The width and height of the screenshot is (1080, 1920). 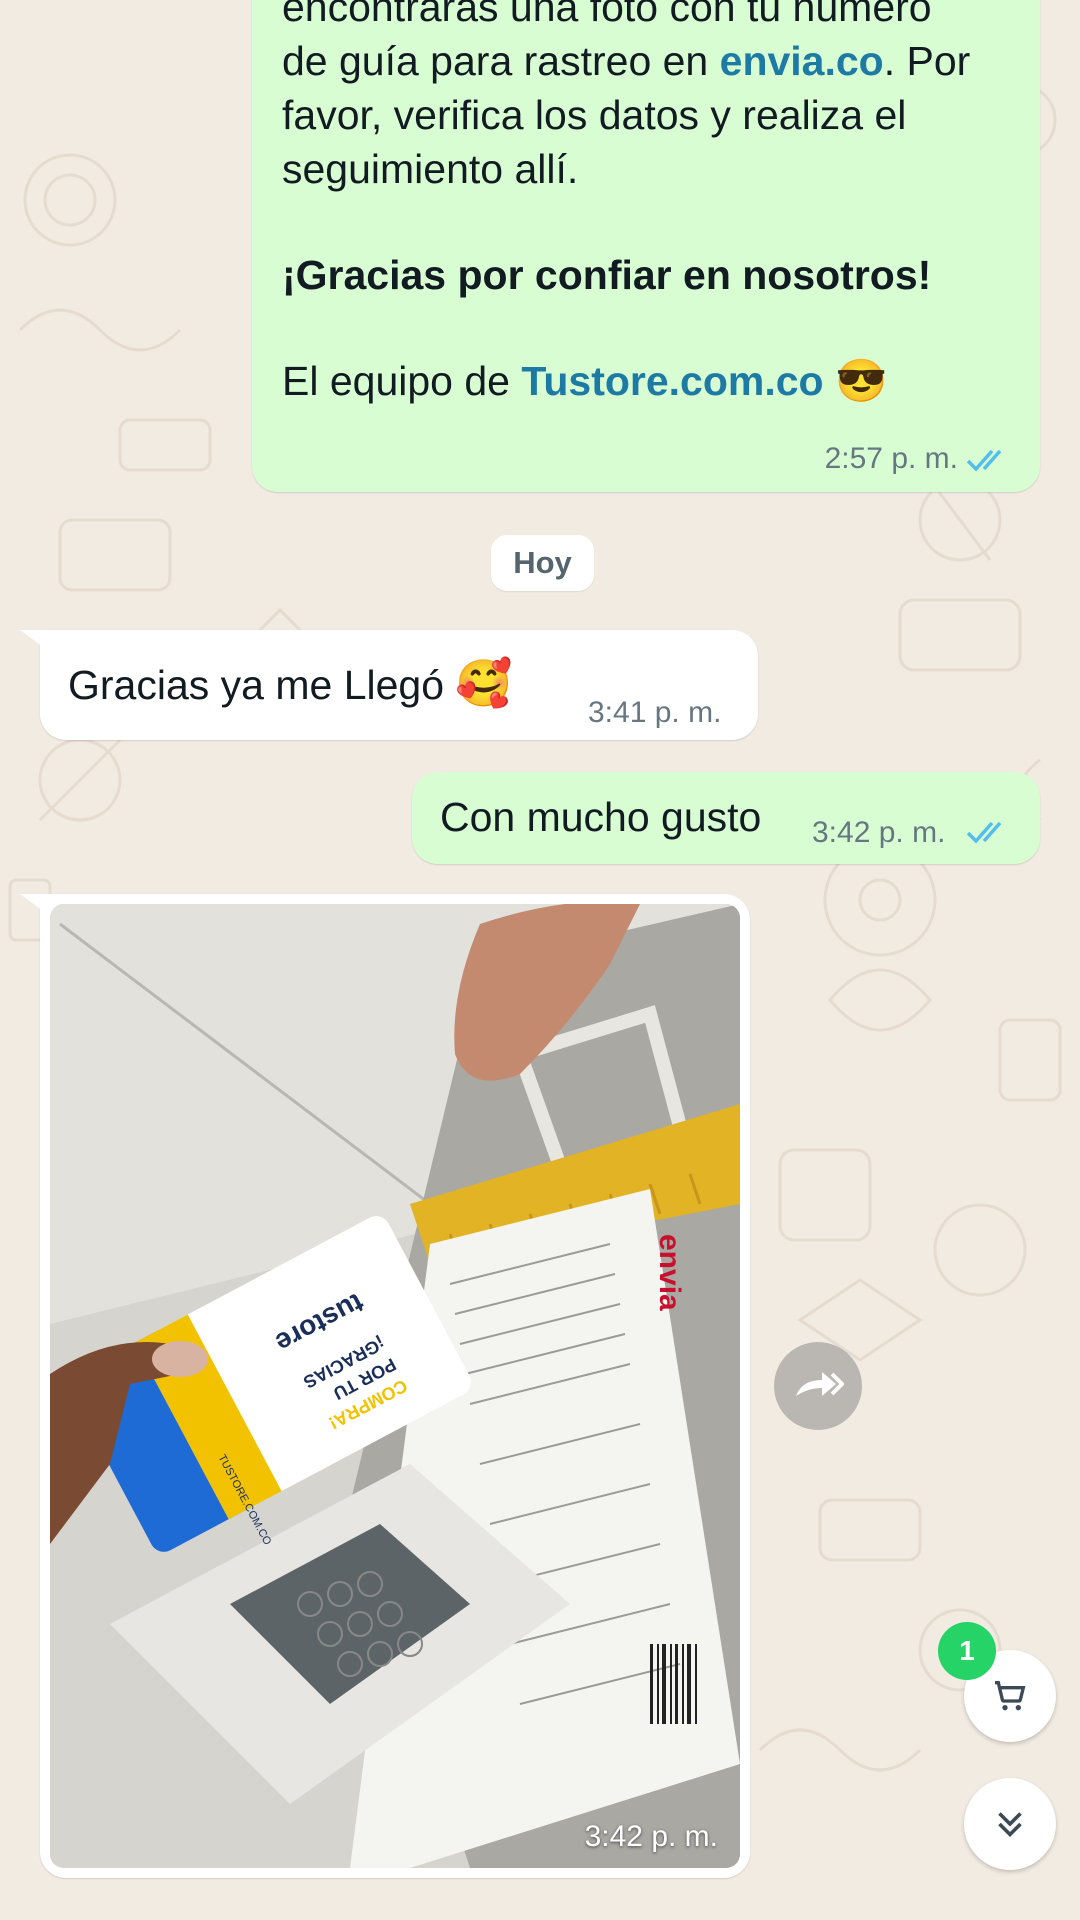 I want to click on sunglasses-emoji-icon: 😎, so click(x=861, y=380).